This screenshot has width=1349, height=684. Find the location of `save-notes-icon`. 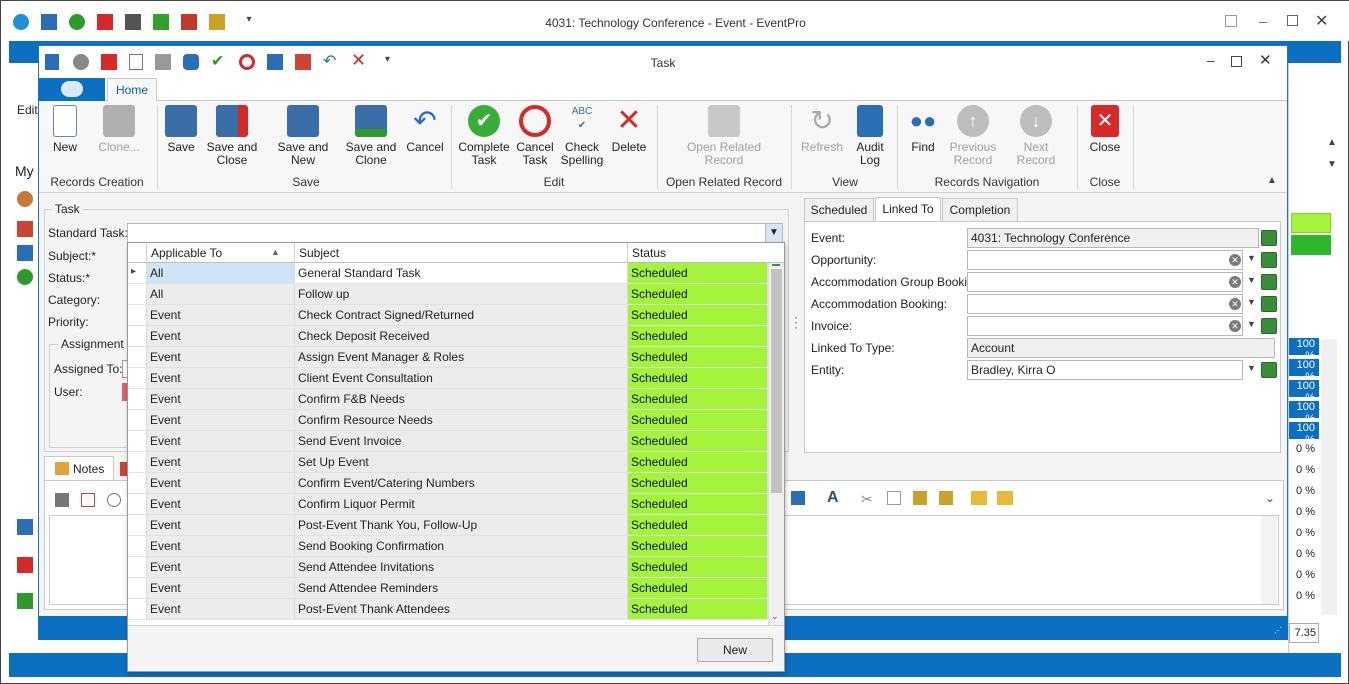

save-notes-icon is located at coordinates (62, 500).